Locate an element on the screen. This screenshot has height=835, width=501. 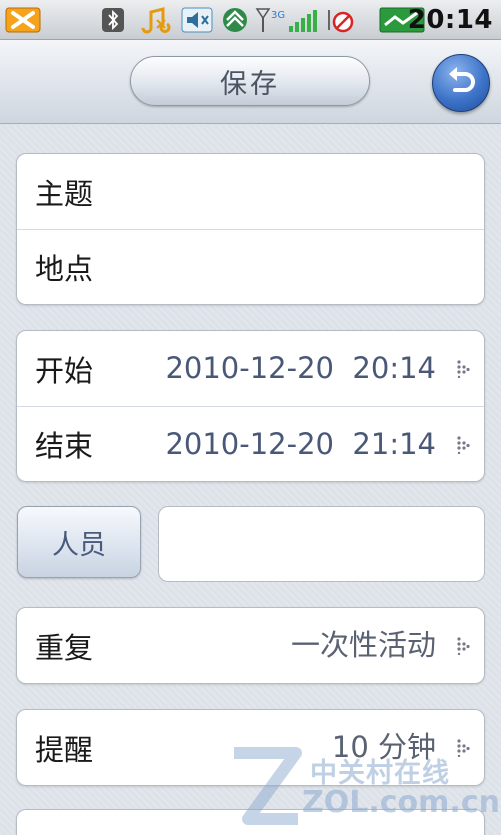
alarm-off-icon is located at coordinates (340, 20).